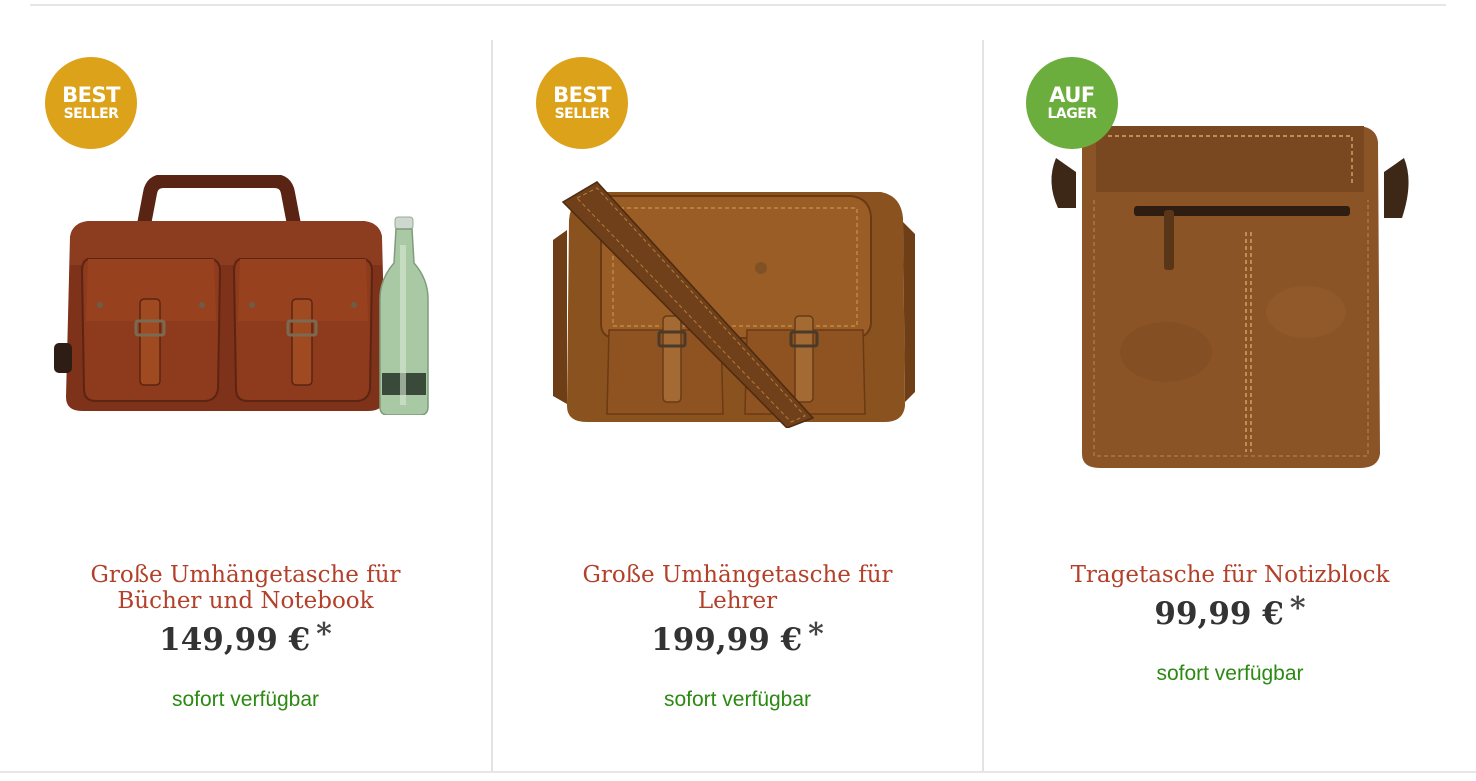 This screenshot has width=1476, height=781. I want to click on product-price: 199,99 € *, so click(737, 637).